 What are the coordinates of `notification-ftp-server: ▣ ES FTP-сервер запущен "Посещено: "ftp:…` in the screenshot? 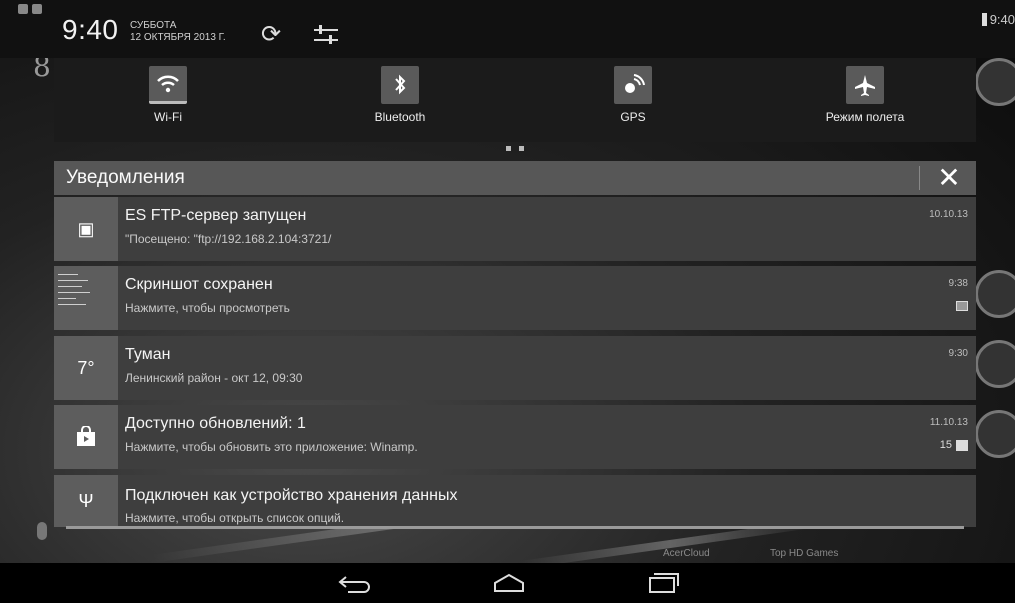 It's located at (515, 229).